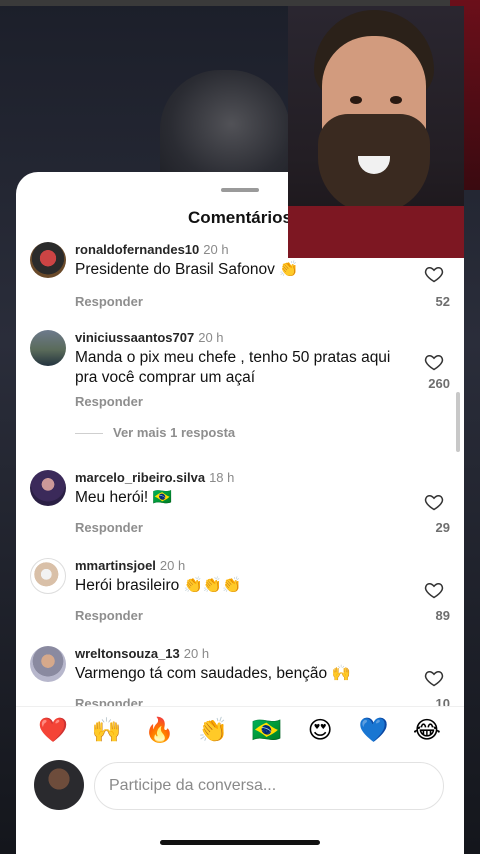 The height and width of the screenshot is (854, 480). What do you see at coordinates (427, 731) in the screenshot?
I see `tears-of-joy-emoji-button: 😂` at bounding box center [427, 731].